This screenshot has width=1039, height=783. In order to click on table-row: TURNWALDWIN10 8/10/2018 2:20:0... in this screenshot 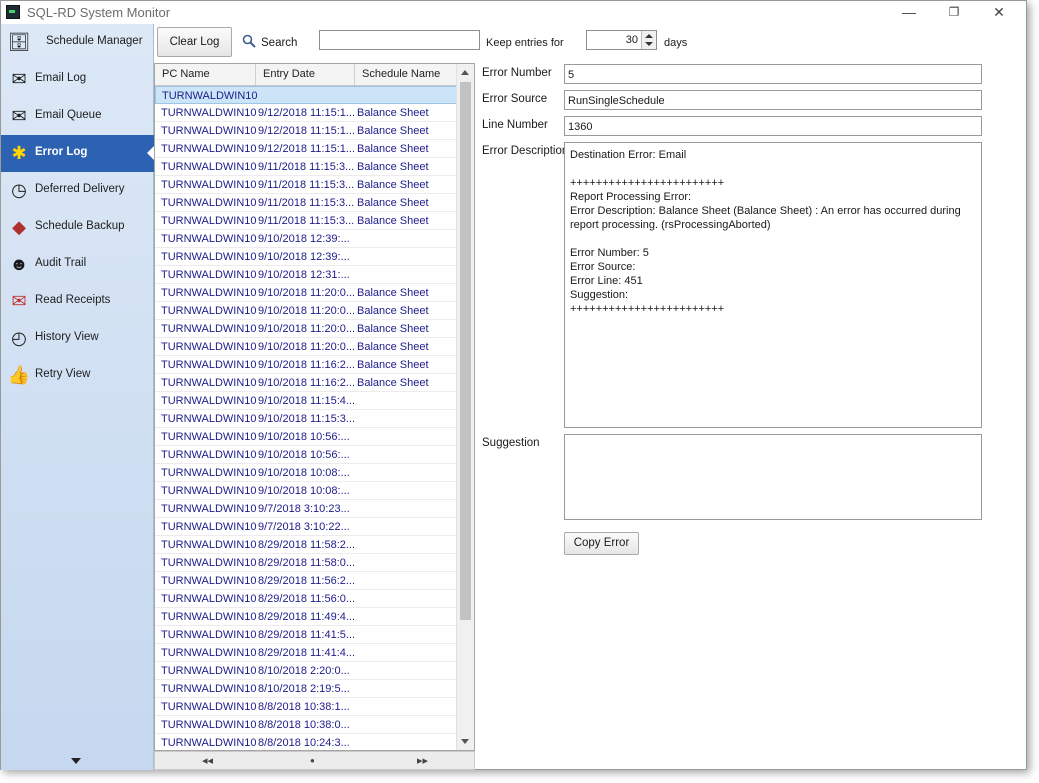, I will do `click(306, 671)`.